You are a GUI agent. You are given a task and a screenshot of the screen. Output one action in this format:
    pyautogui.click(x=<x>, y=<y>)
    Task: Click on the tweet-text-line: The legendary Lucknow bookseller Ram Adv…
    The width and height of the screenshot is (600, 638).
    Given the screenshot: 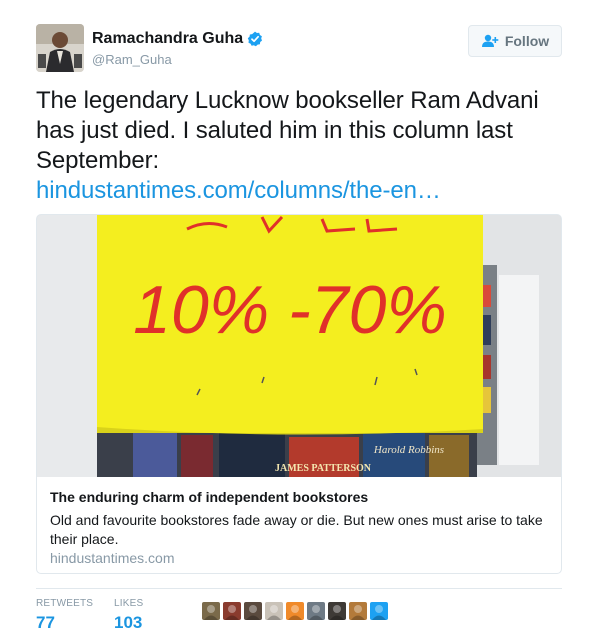 What is the action you would take?
    pyautogui.click(x=287, y=100)
    